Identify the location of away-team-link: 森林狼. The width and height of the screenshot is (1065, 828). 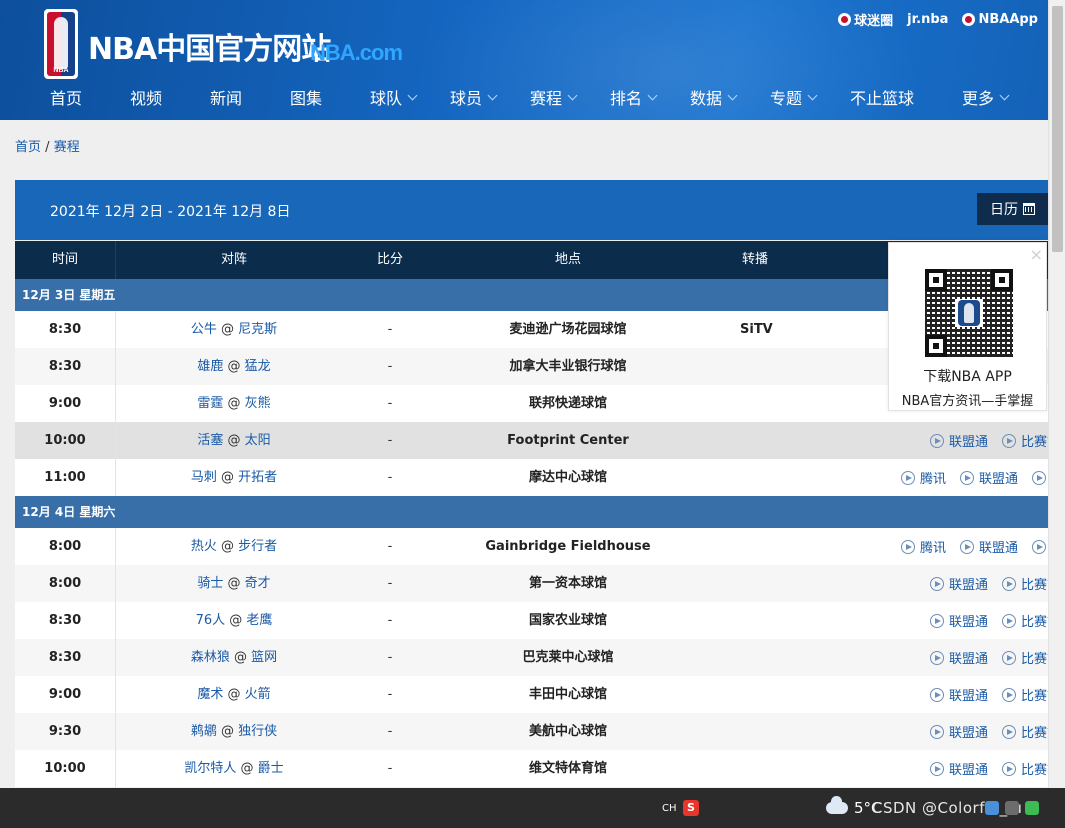
(210, 657).